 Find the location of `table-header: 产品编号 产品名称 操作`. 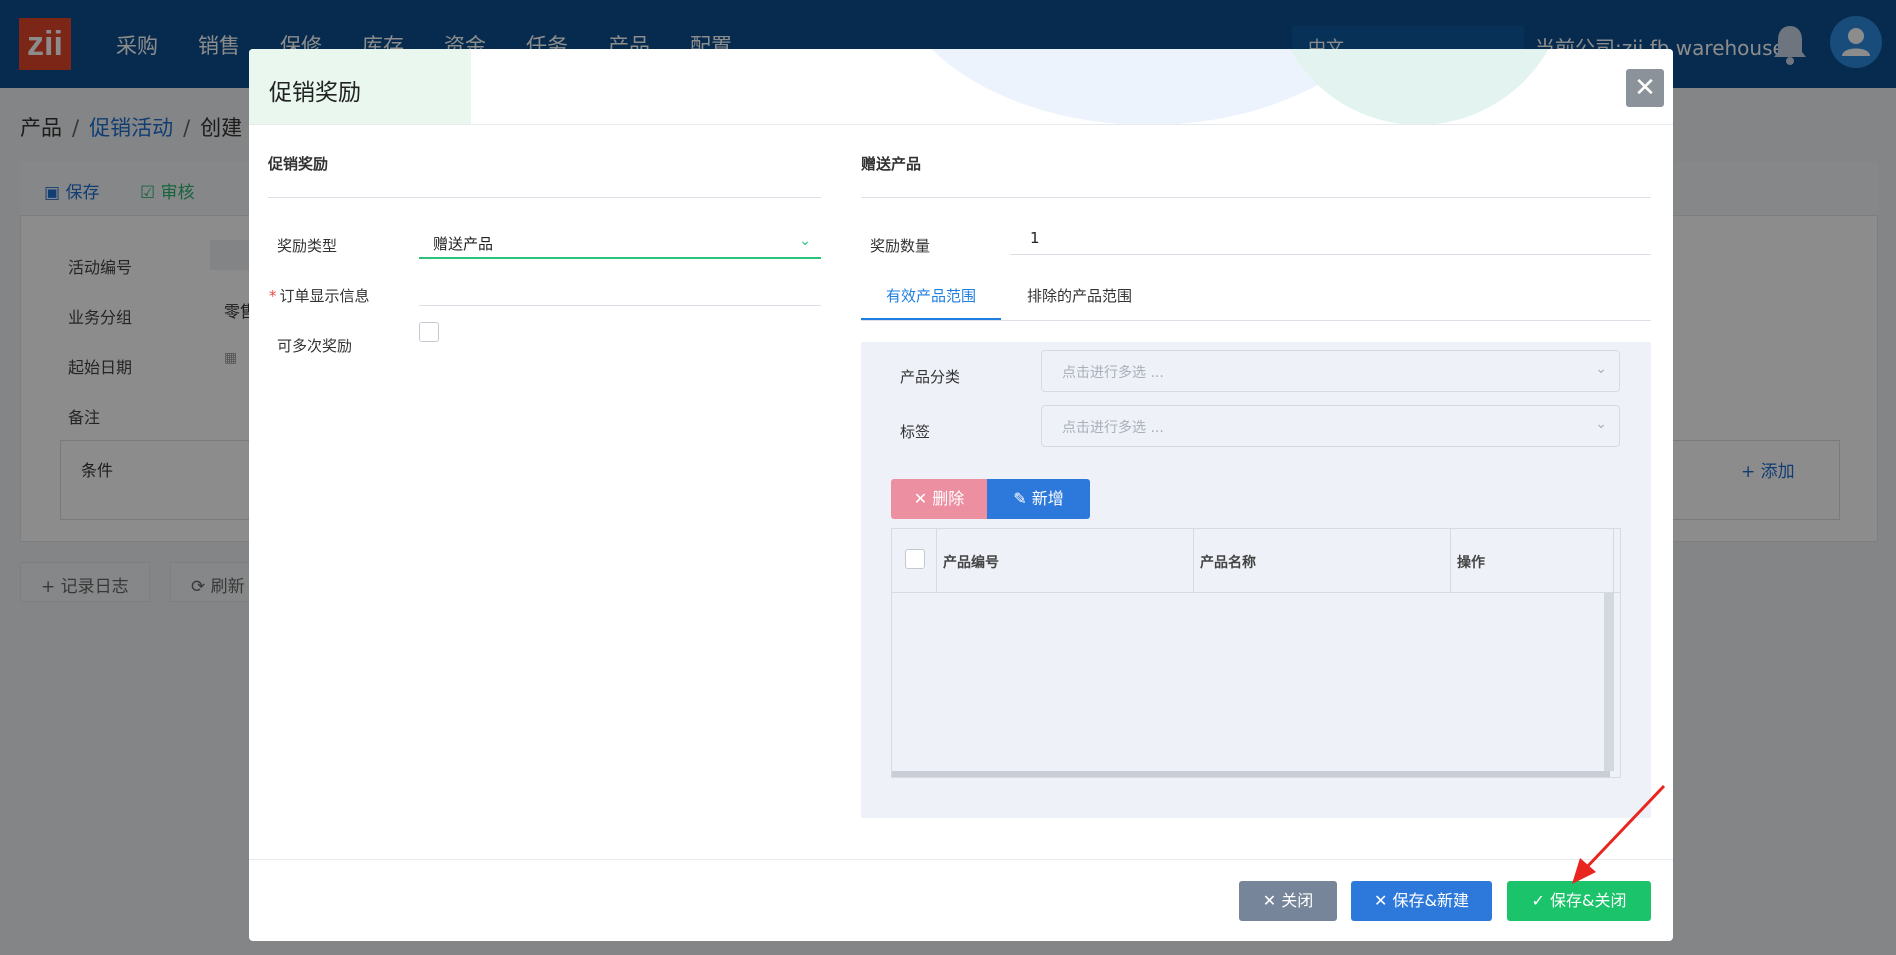

table-header: 产品编号 产品名称 操作 is located at coordinates (1256, 561).